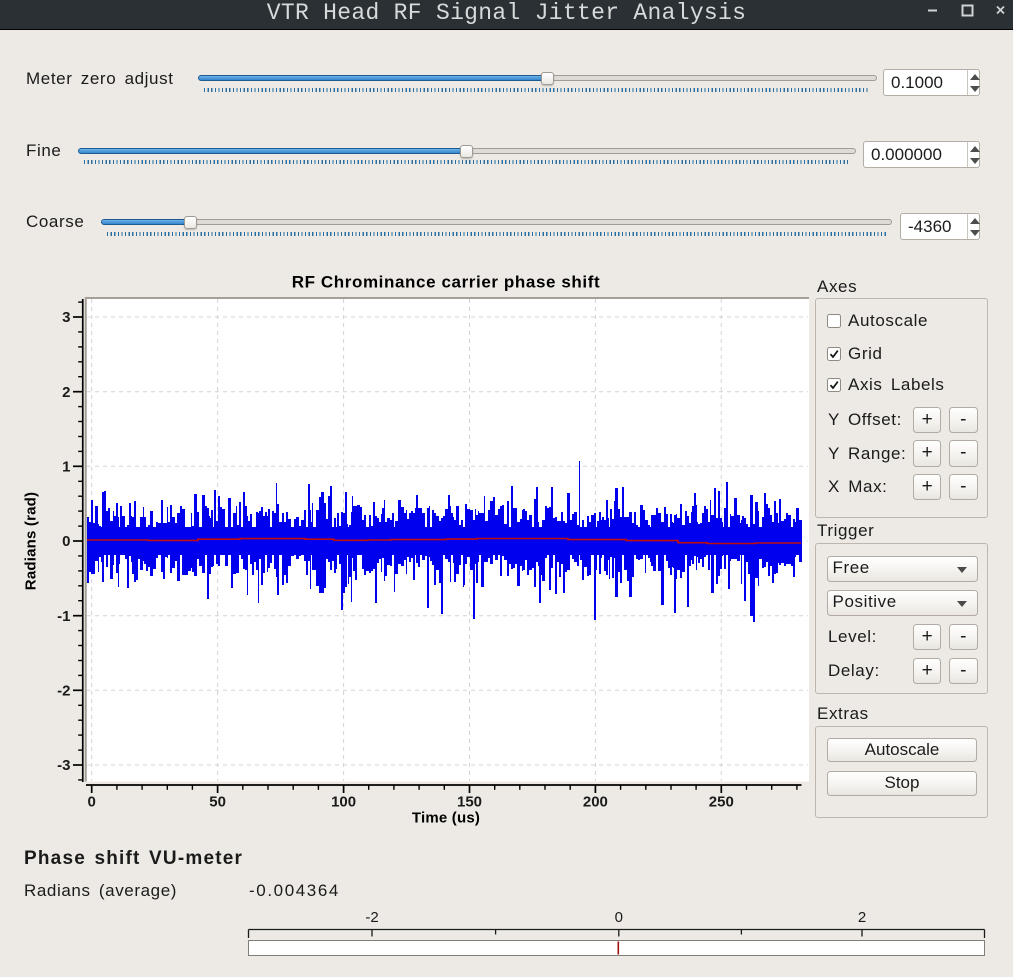 The width and height of the screenshot is (1013, 977). I want to click on svg-text: 100, so click(343, 802).